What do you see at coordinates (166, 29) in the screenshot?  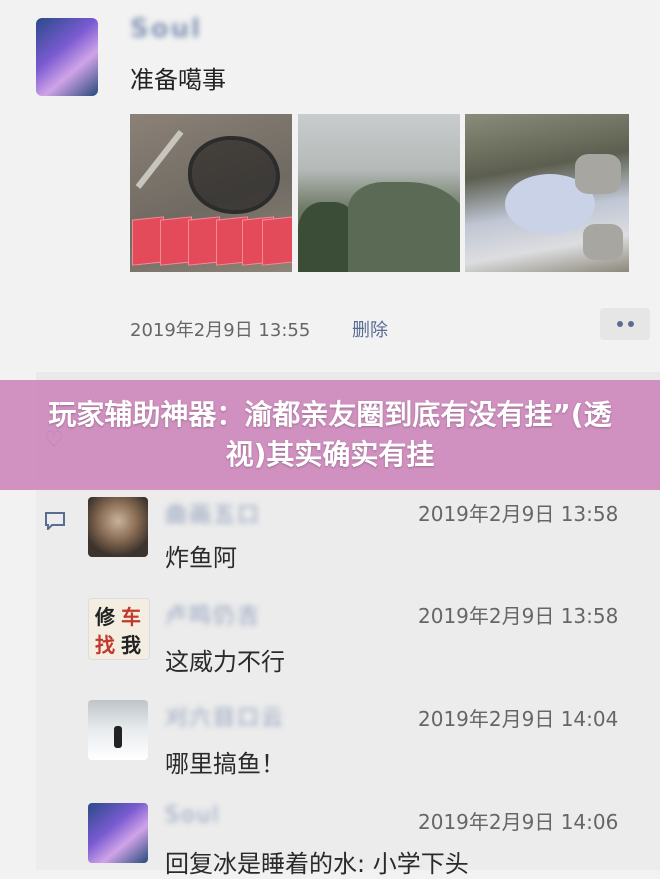 I see `post-author-name: Soul` at bounding box center [166, 29].